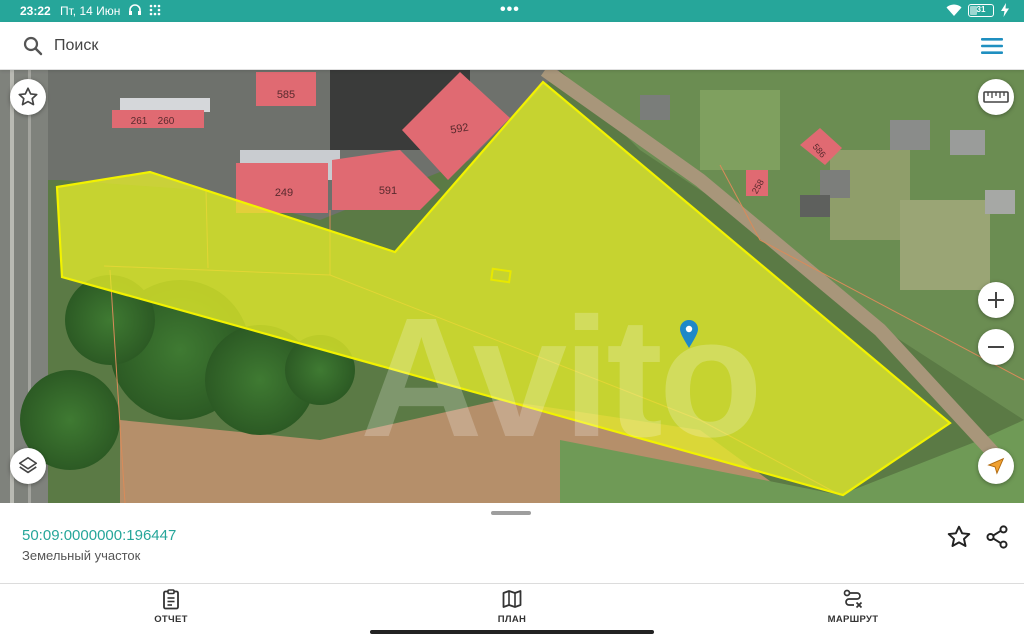  I want to click on ruler-icon, so click(996, 97).